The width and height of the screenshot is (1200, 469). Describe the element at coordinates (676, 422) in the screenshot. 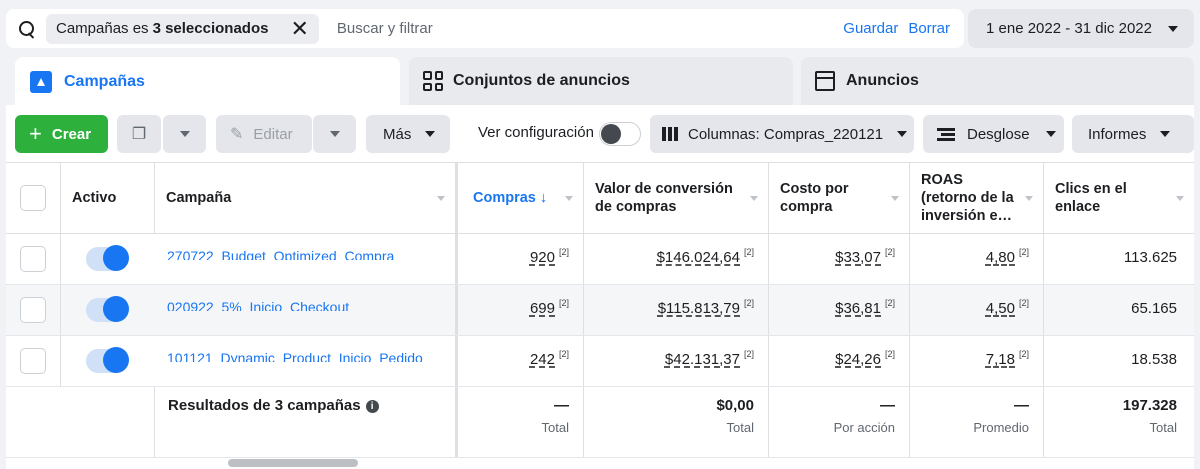

I see `totals-conv-cell: $0,00 Total` at that location.